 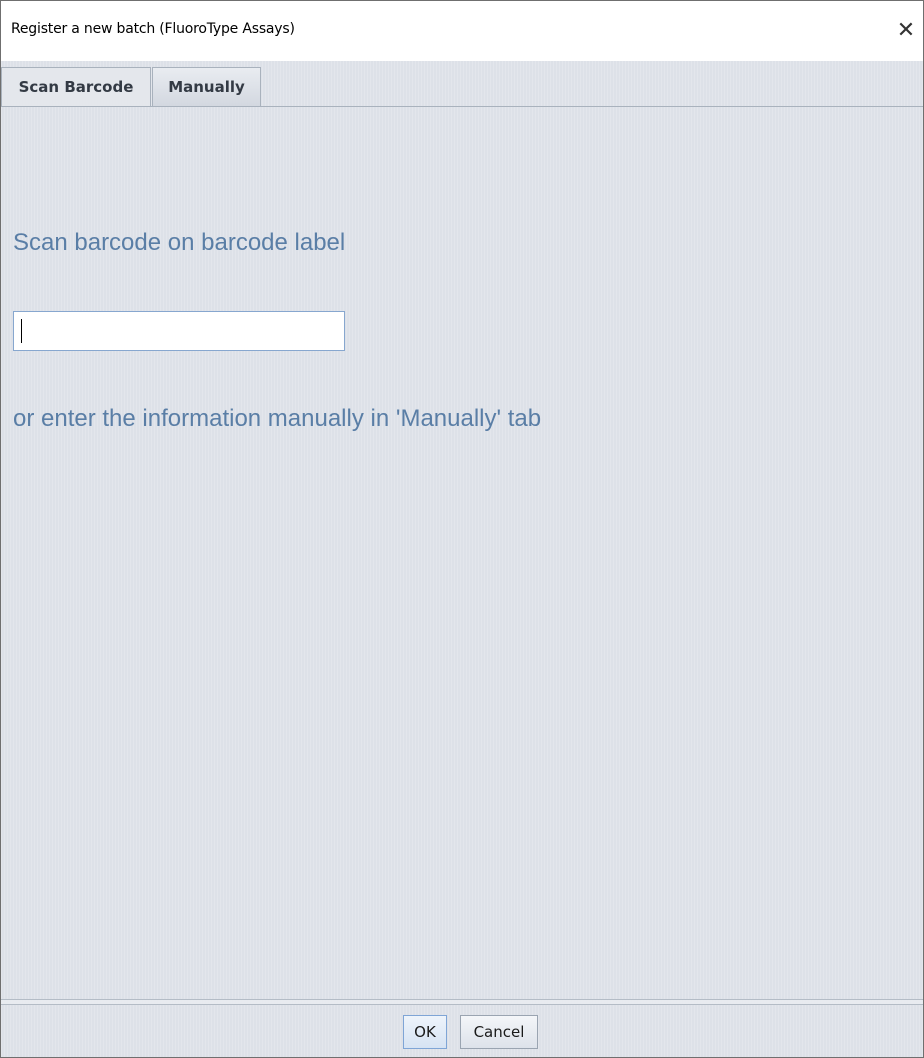 What do you see at coordinates (179, 331) in the screenshot?
I see `barcode-input` at bounding box center [179, 331].